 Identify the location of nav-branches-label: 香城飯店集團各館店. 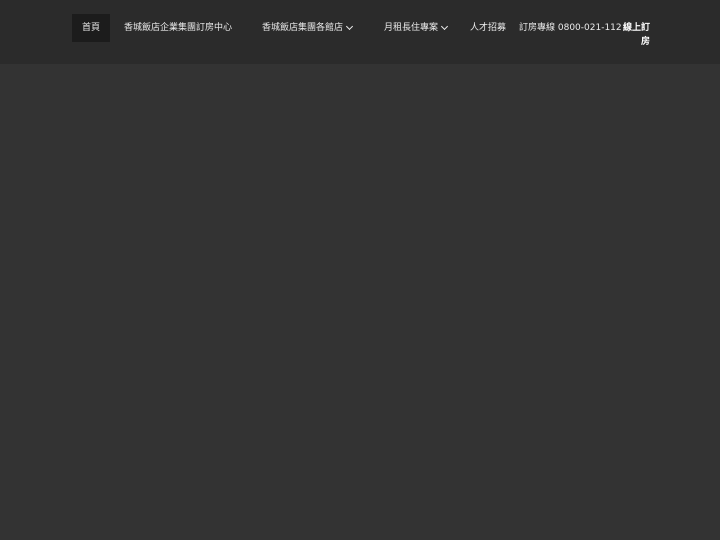
(303, 28).